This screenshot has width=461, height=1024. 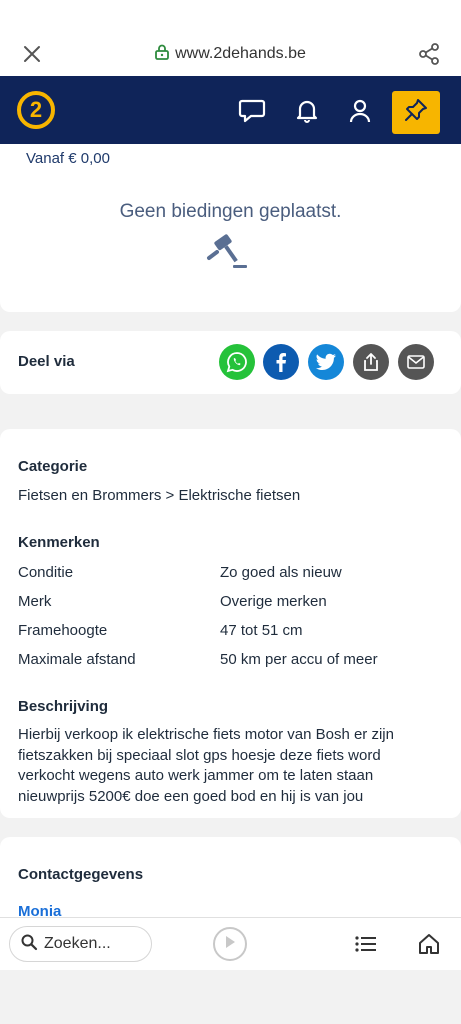 What do you see at coordinates (273, 601) in the screenshot?
I see `attribute-value: Overige merken` at bounding box center [273, 601].